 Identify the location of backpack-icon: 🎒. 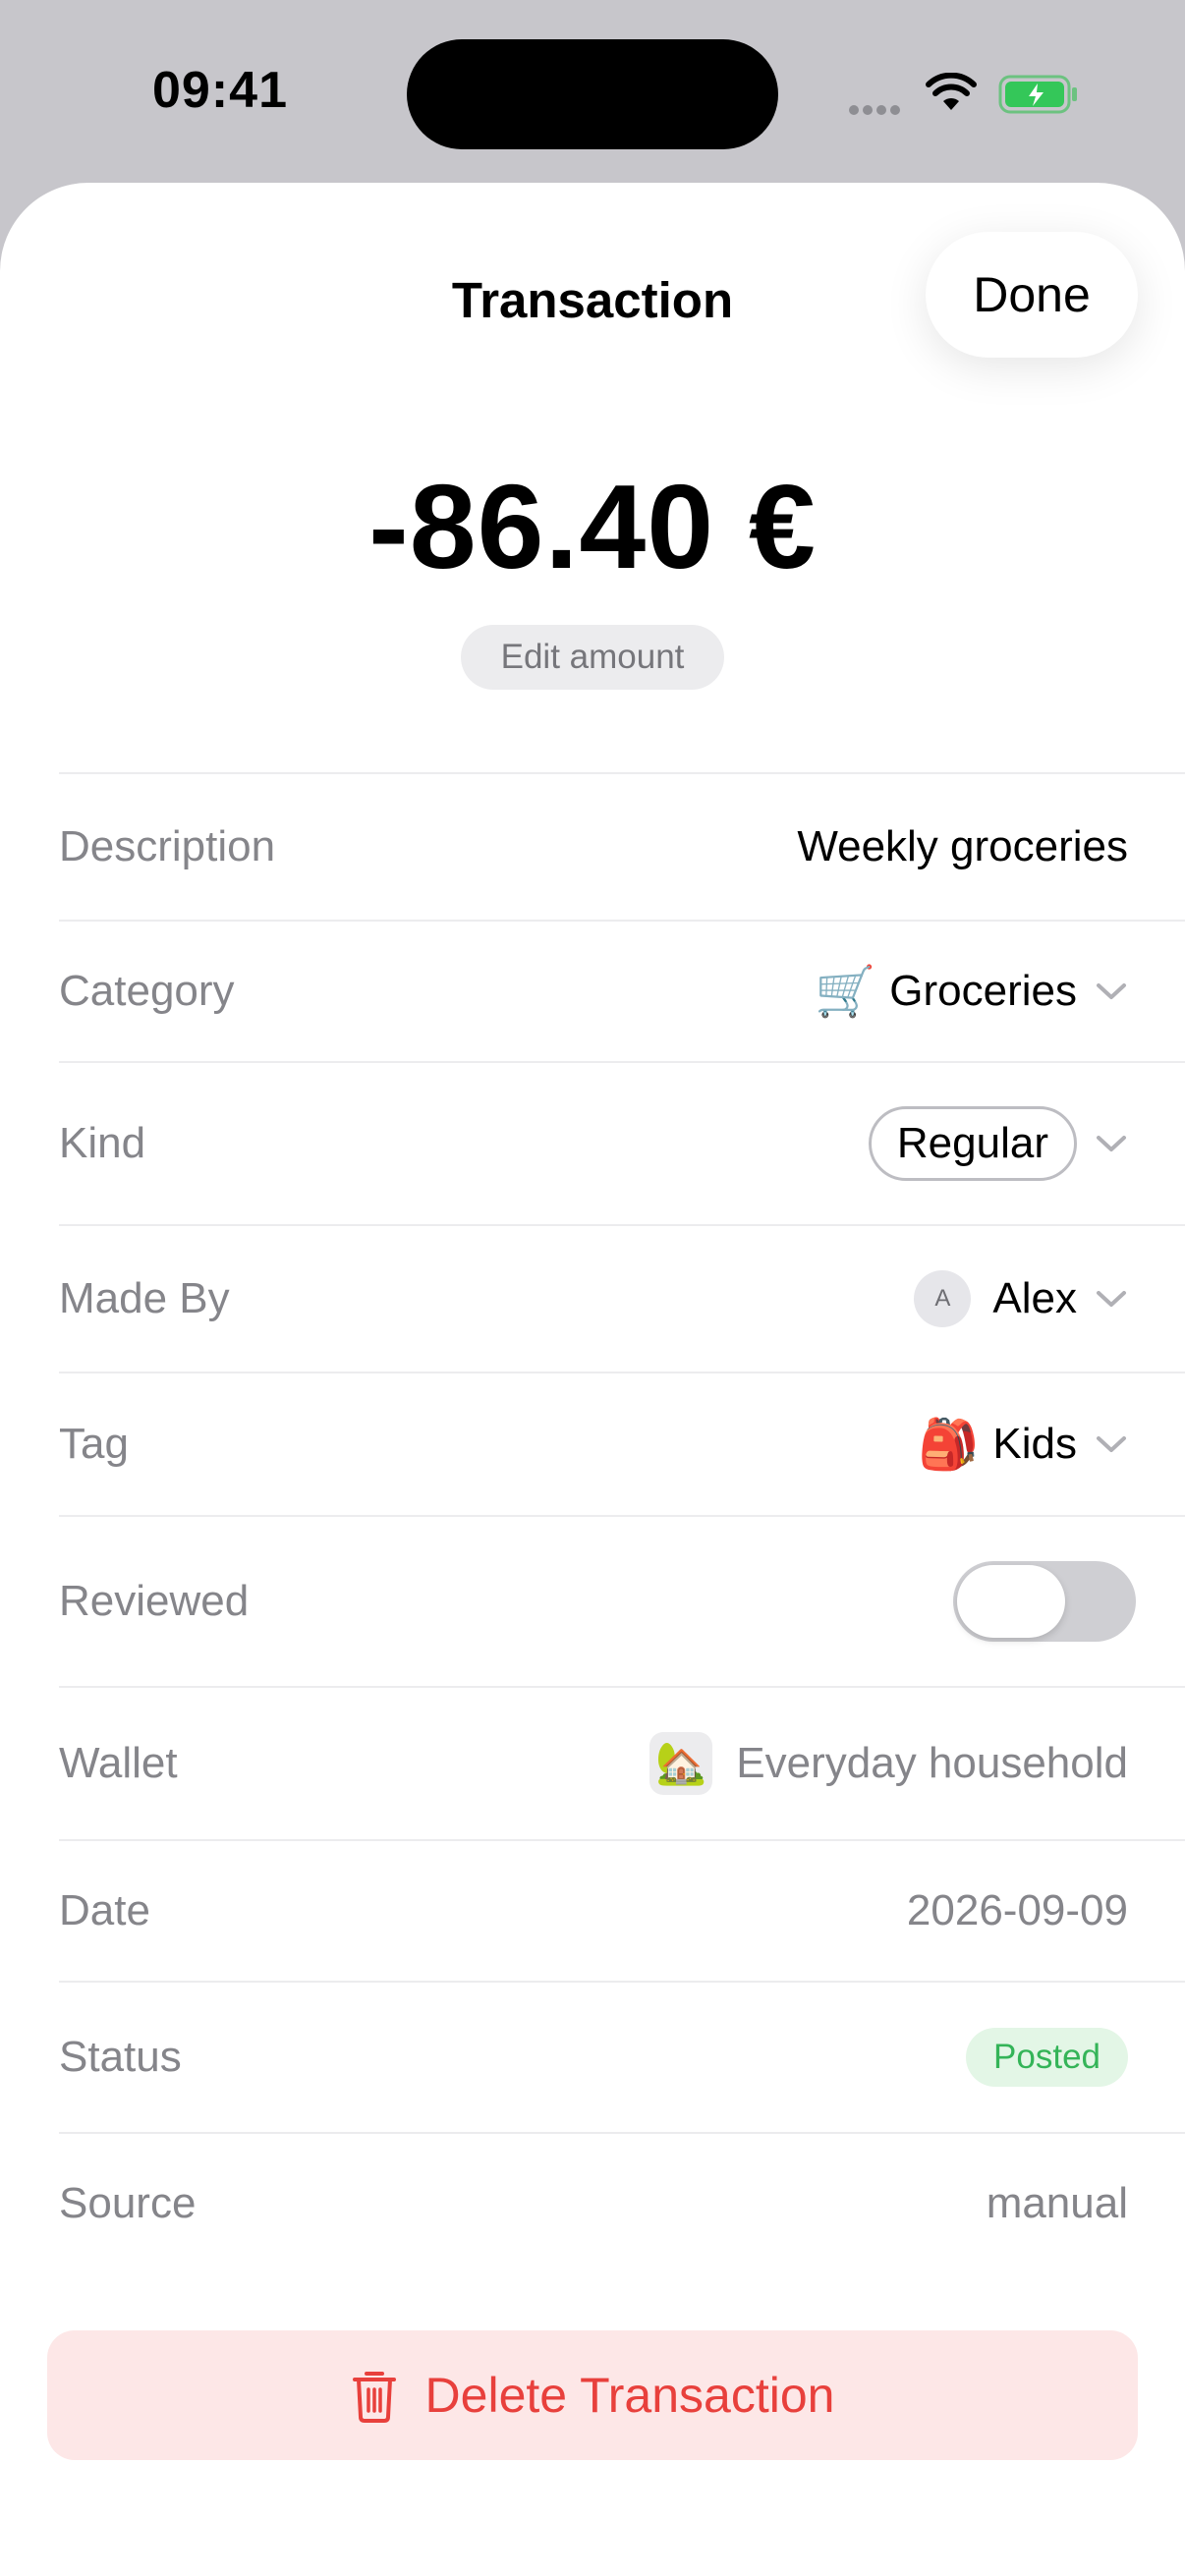
(949, 1444).